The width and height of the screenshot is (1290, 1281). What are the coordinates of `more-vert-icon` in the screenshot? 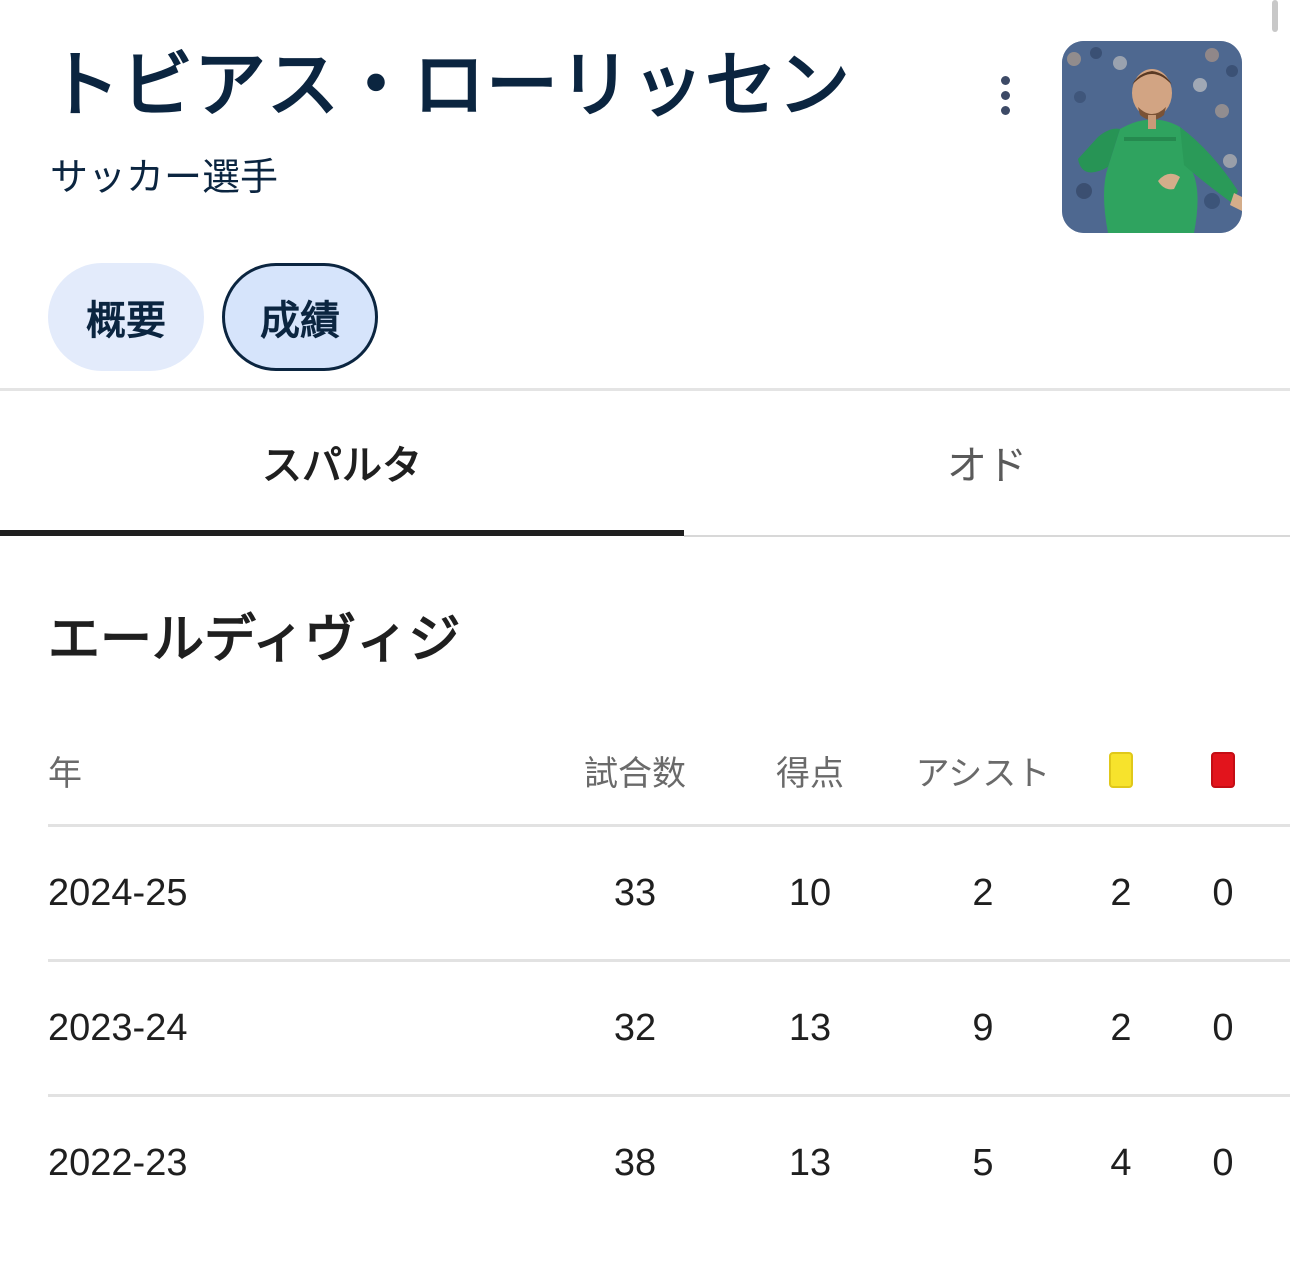 It's located at (1005, 80).